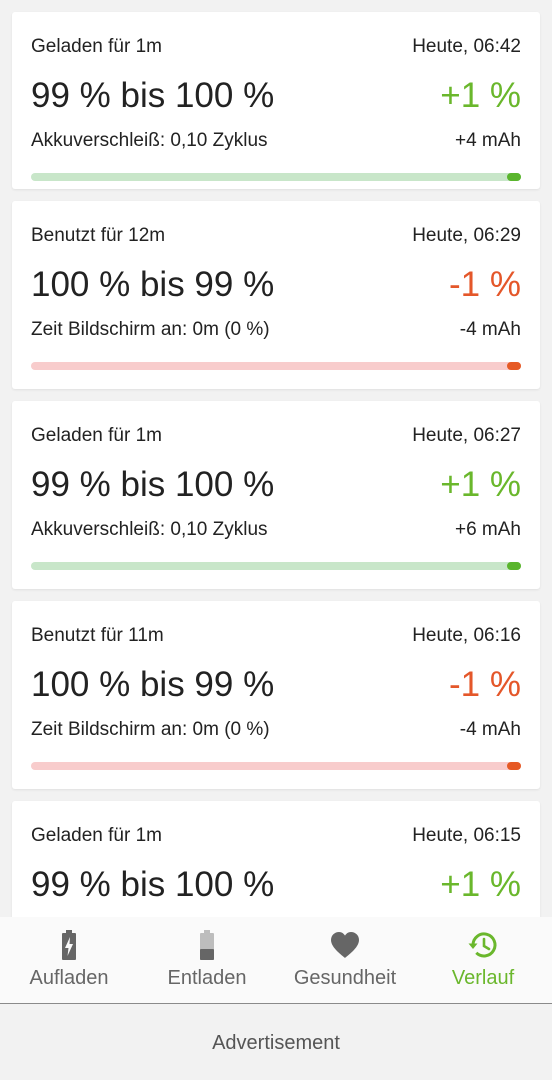 The image size is (552, 1080). I want to click on heart-icon, so click(345, 945).